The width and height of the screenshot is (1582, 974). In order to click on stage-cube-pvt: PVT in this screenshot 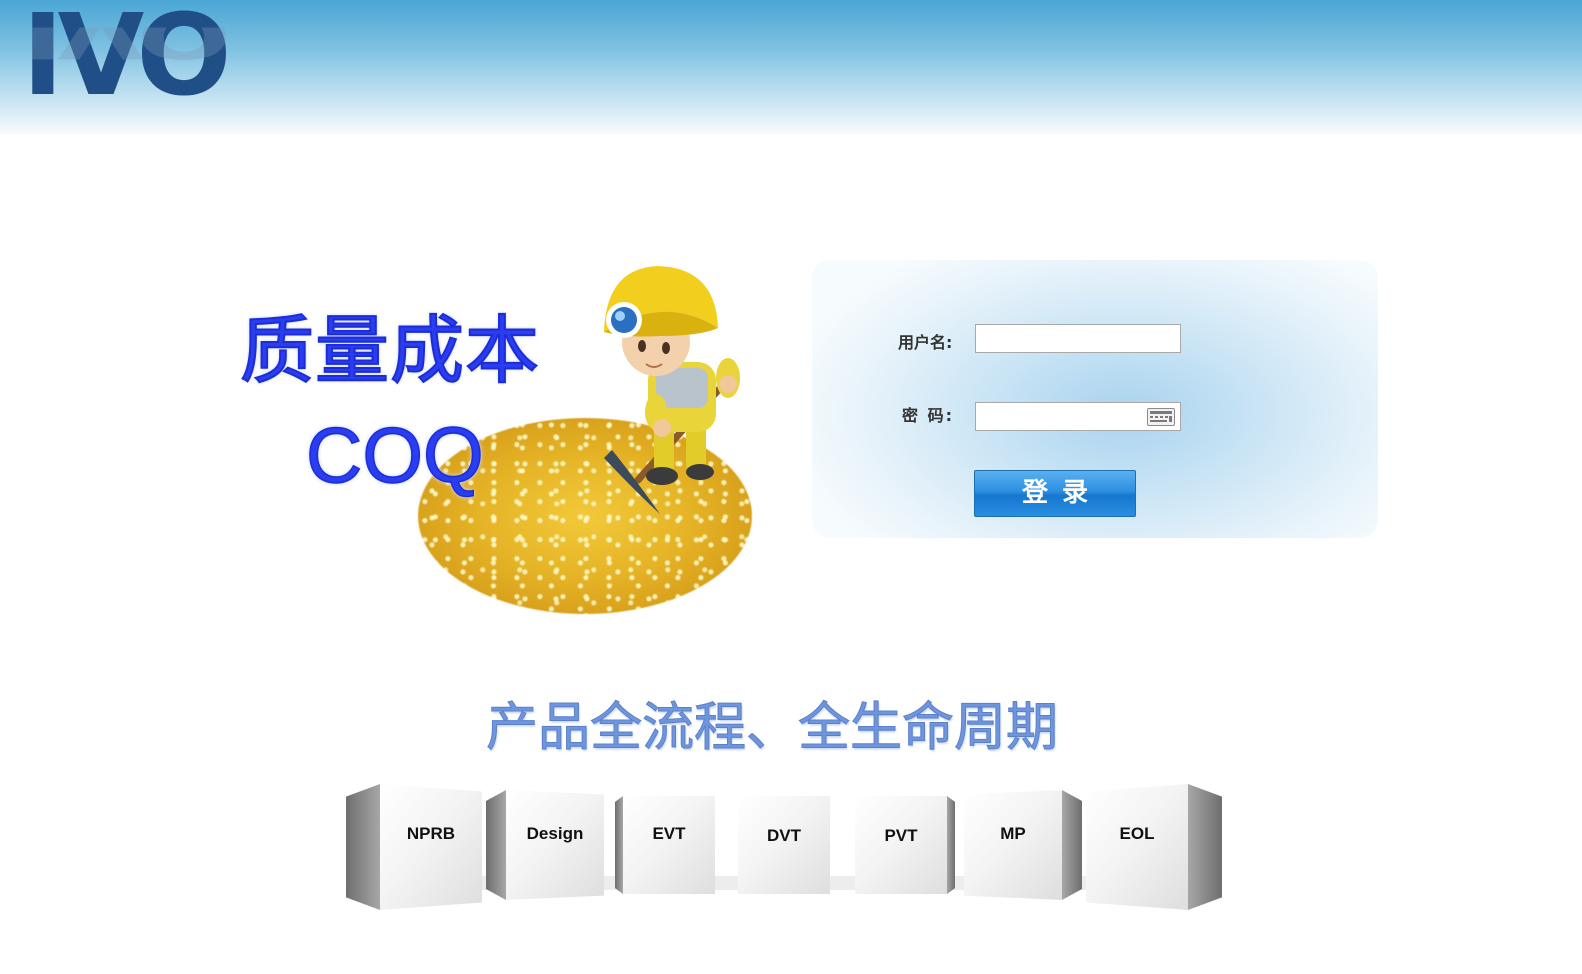, I will do `click(905, 845)`.